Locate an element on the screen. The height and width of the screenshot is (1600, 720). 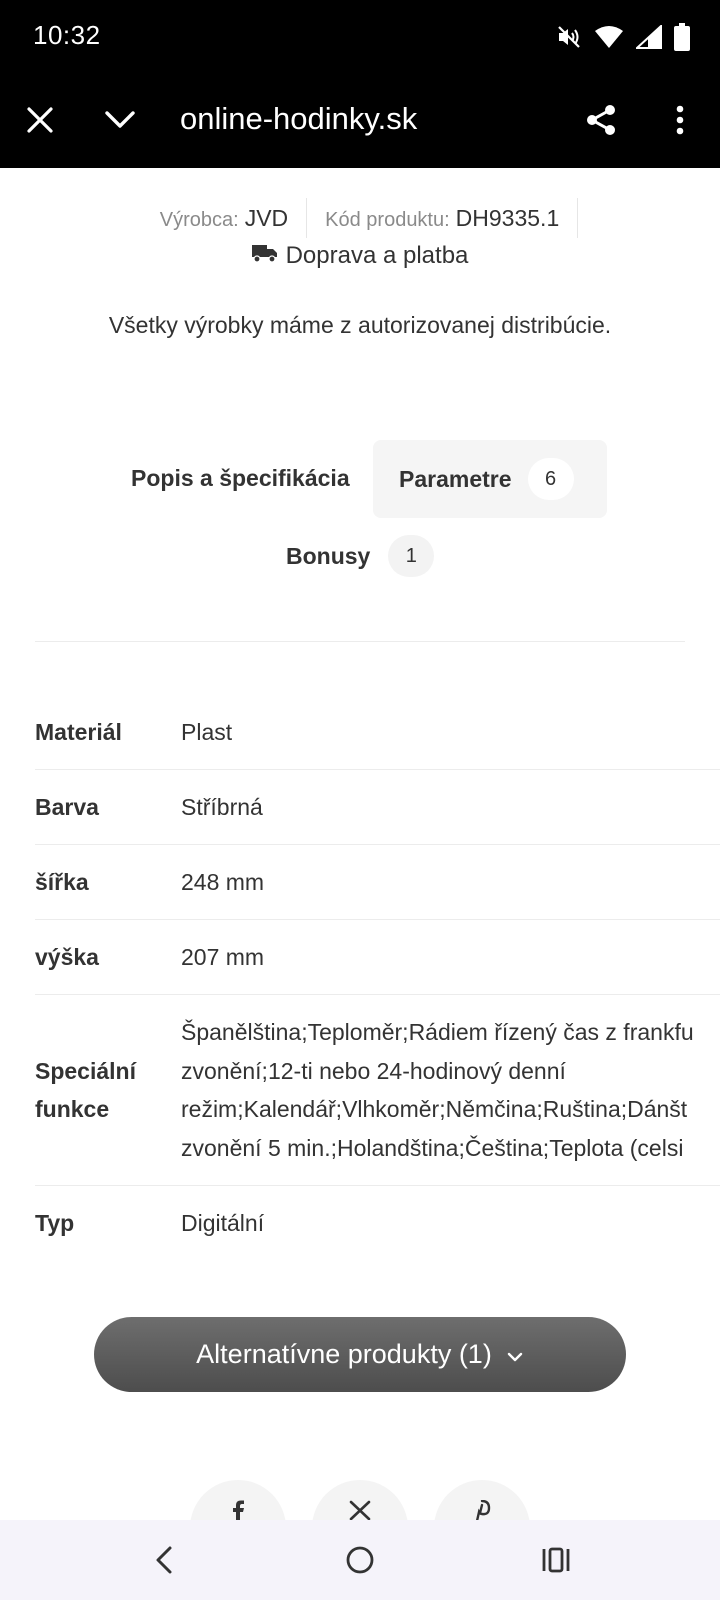
param-name: Speciální funkce is located at coordinates (85, 1090).